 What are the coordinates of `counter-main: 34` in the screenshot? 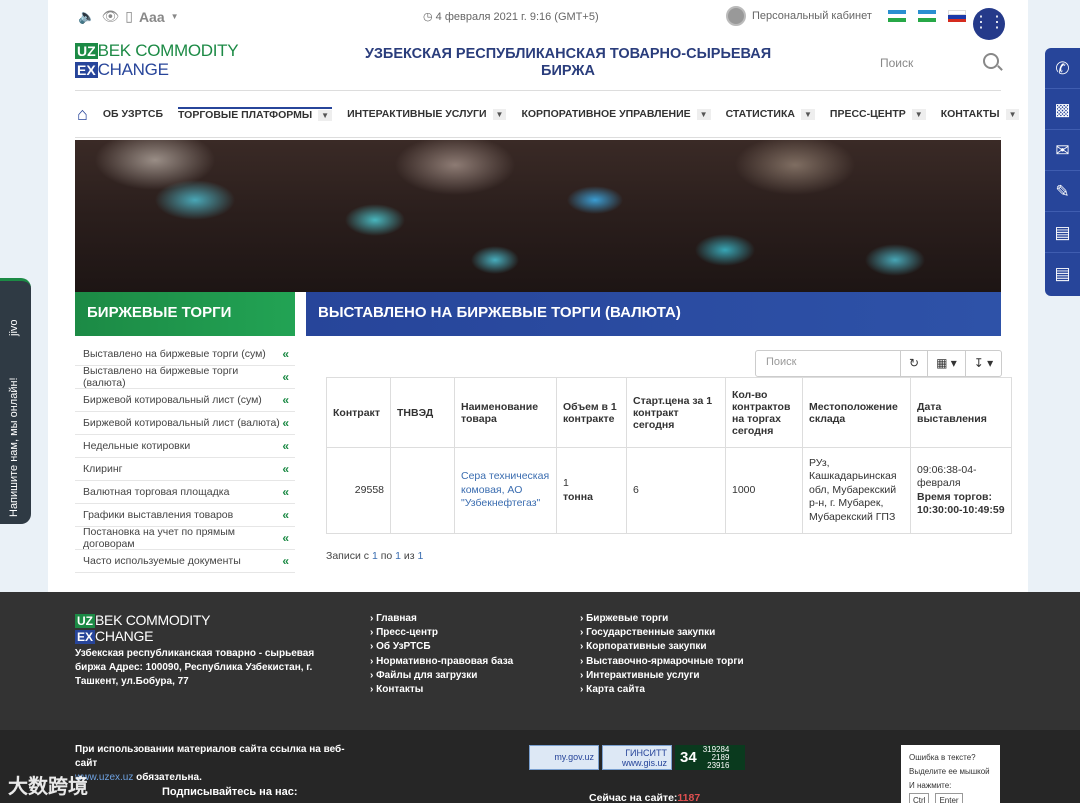 It's located at (688, 757).